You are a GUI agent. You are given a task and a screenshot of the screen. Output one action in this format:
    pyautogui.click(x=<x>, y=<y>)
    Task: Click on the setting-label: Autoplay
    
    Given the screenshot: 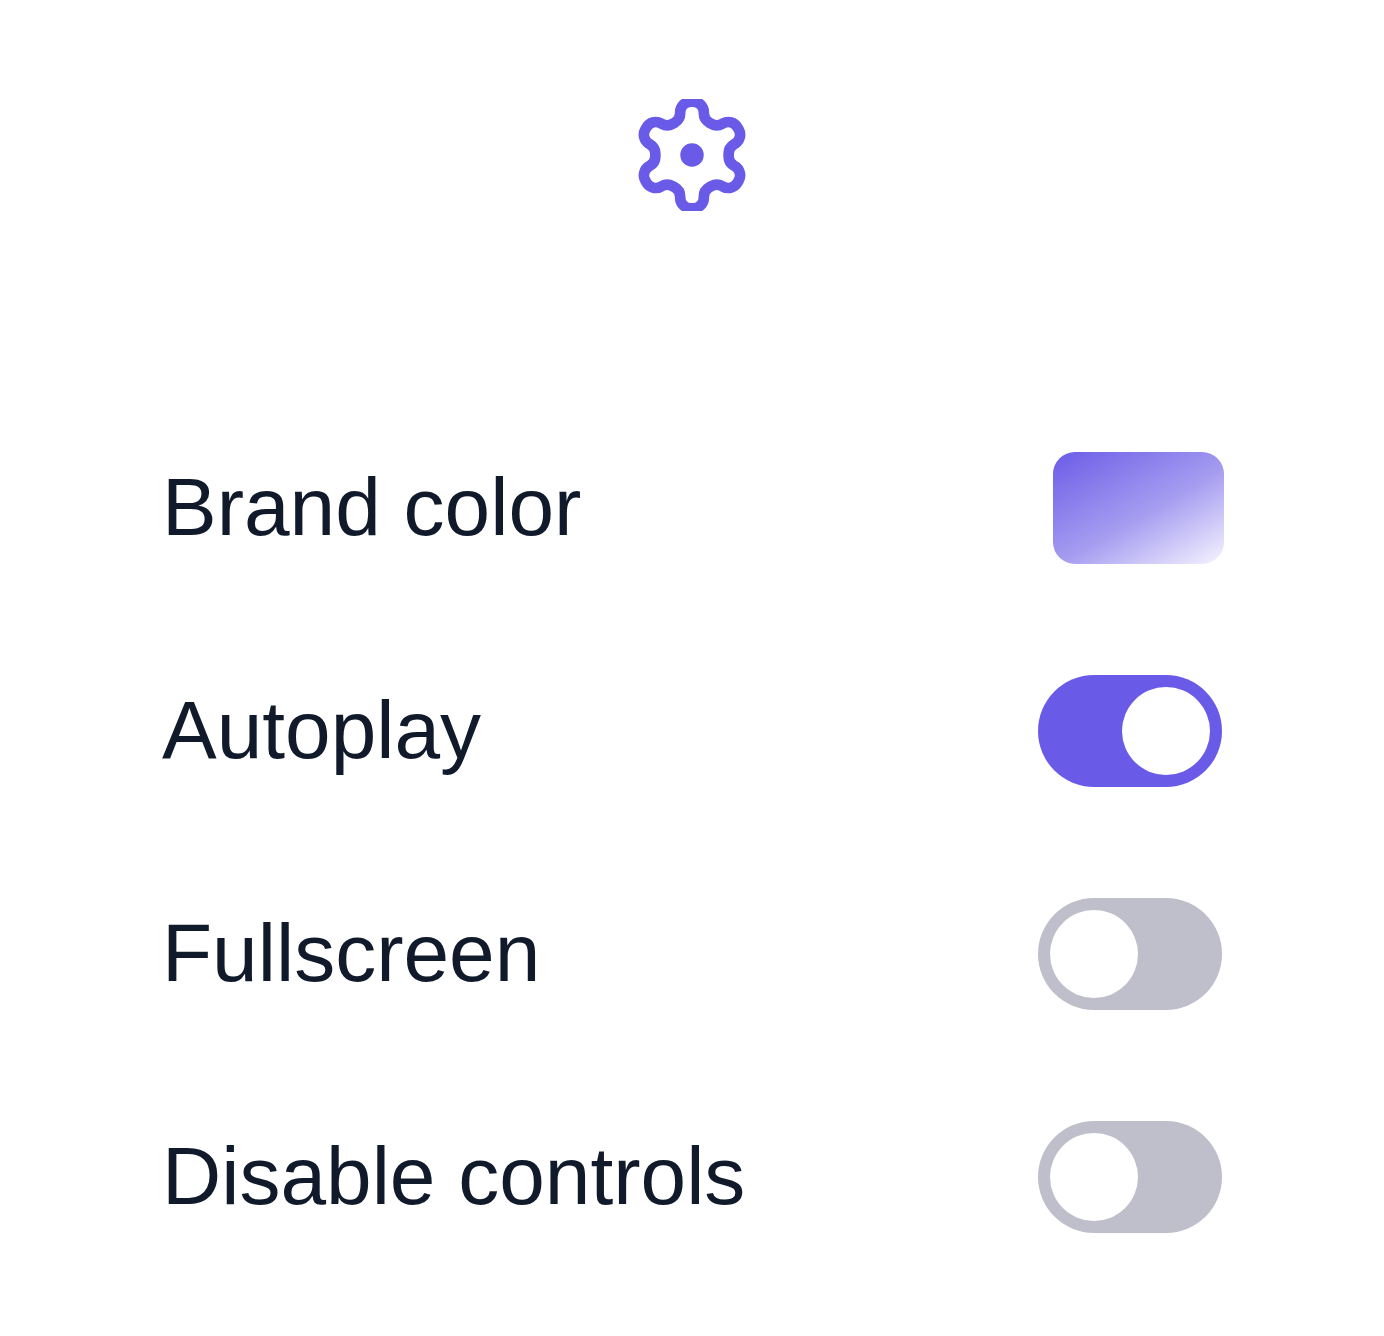 What is the action you would take?
    pyautogui.click(x=322, y=730)
    